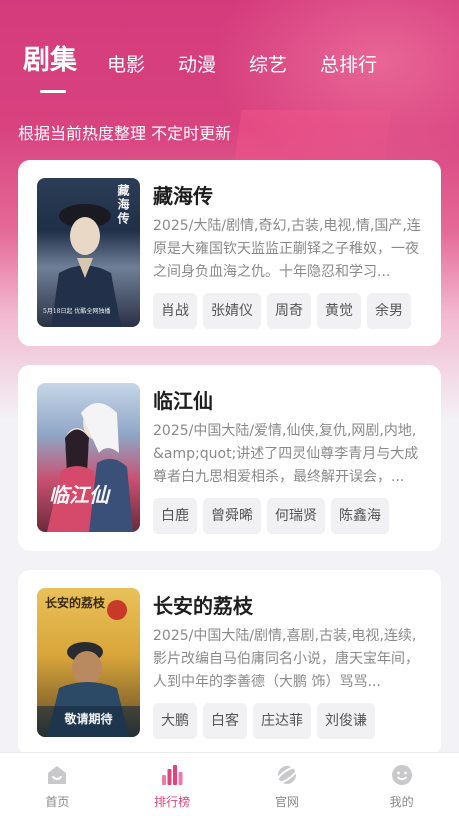 The width and height of the screenshot is (459, 816). Describe the element at coordinates (346, 721) in the screenshot. I see `actor-tag: 刘俊谦` at that location.